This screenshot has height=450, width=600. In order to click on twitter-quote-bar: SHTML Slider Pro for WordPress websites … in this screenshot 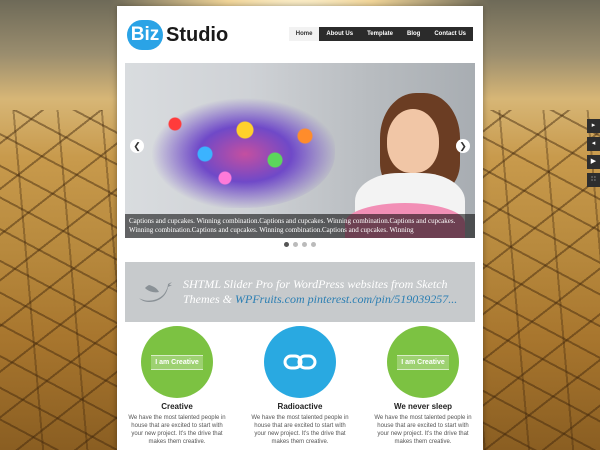, I will do `click(300, 292)`.